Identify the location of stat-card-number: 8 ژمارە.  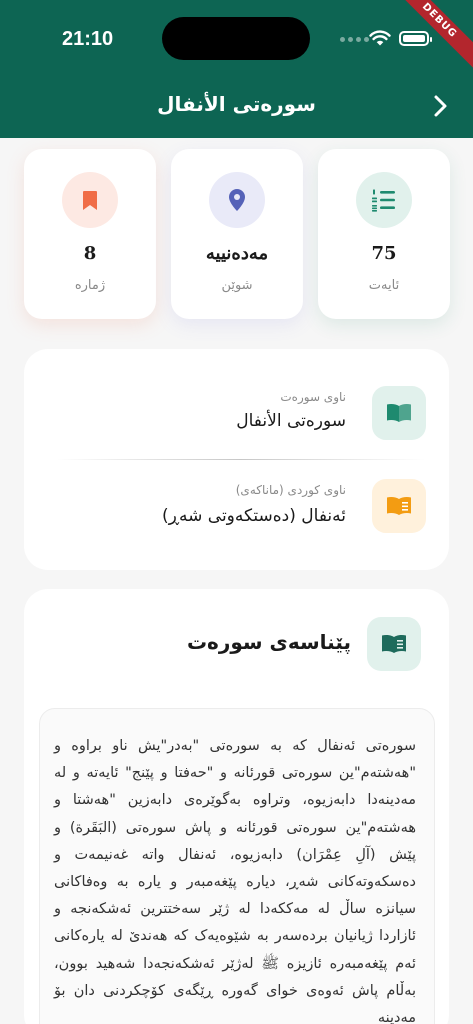
(90, 234).